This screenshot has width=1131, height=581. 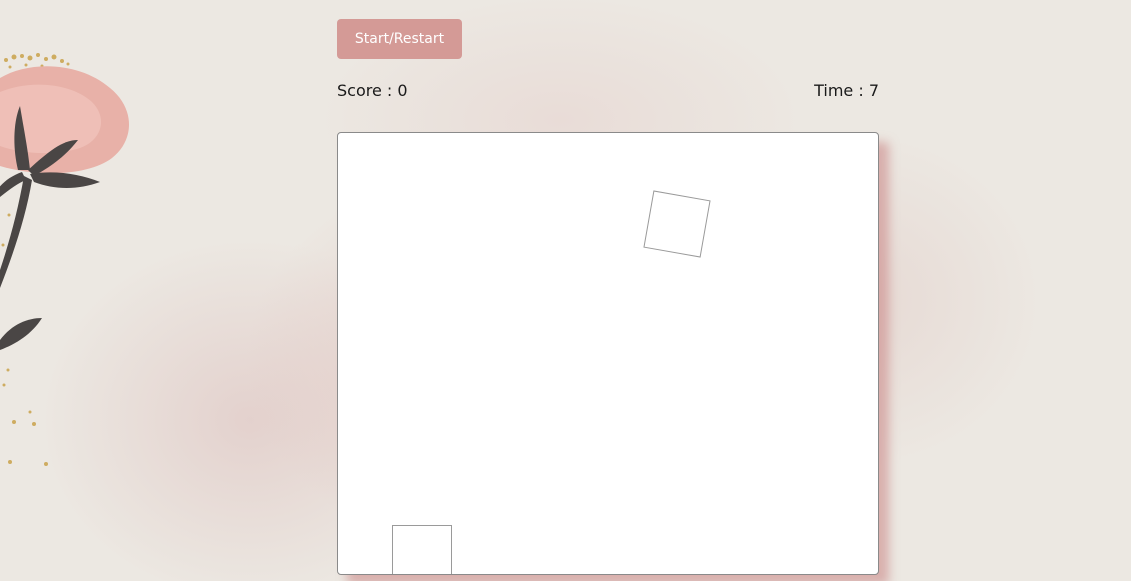 I want to click on flower-decoration, so click(x=65, y=259).